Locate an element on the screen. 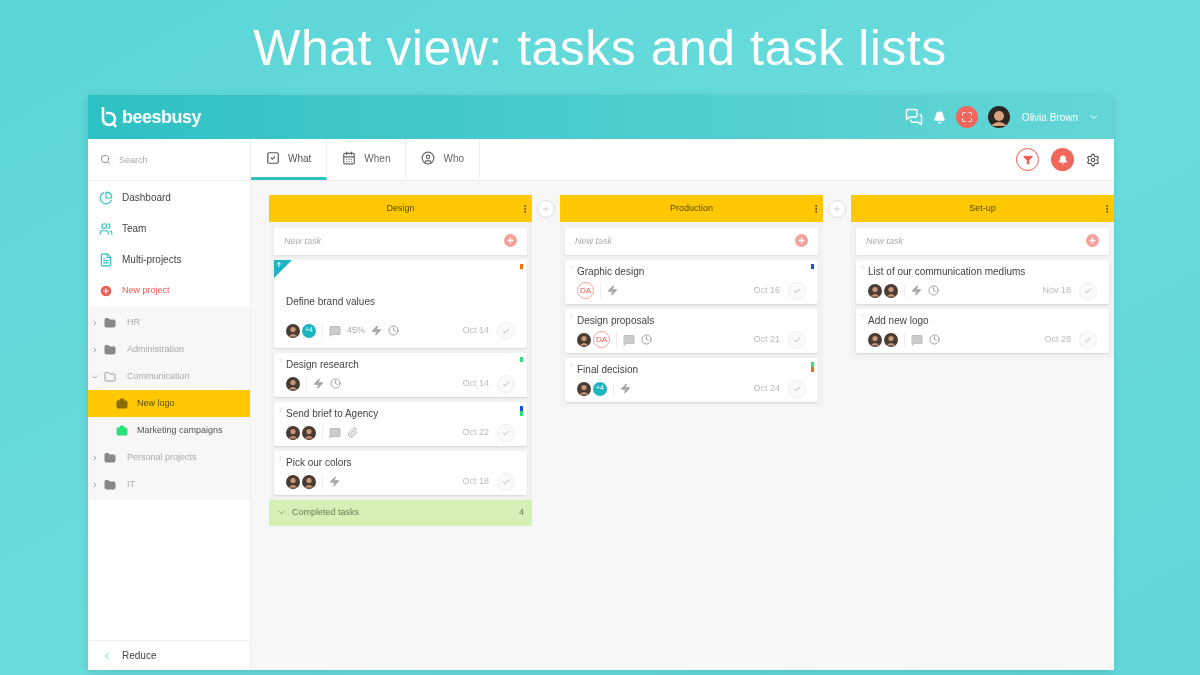  chevron-left-icon is located at coordinates (107, 655).